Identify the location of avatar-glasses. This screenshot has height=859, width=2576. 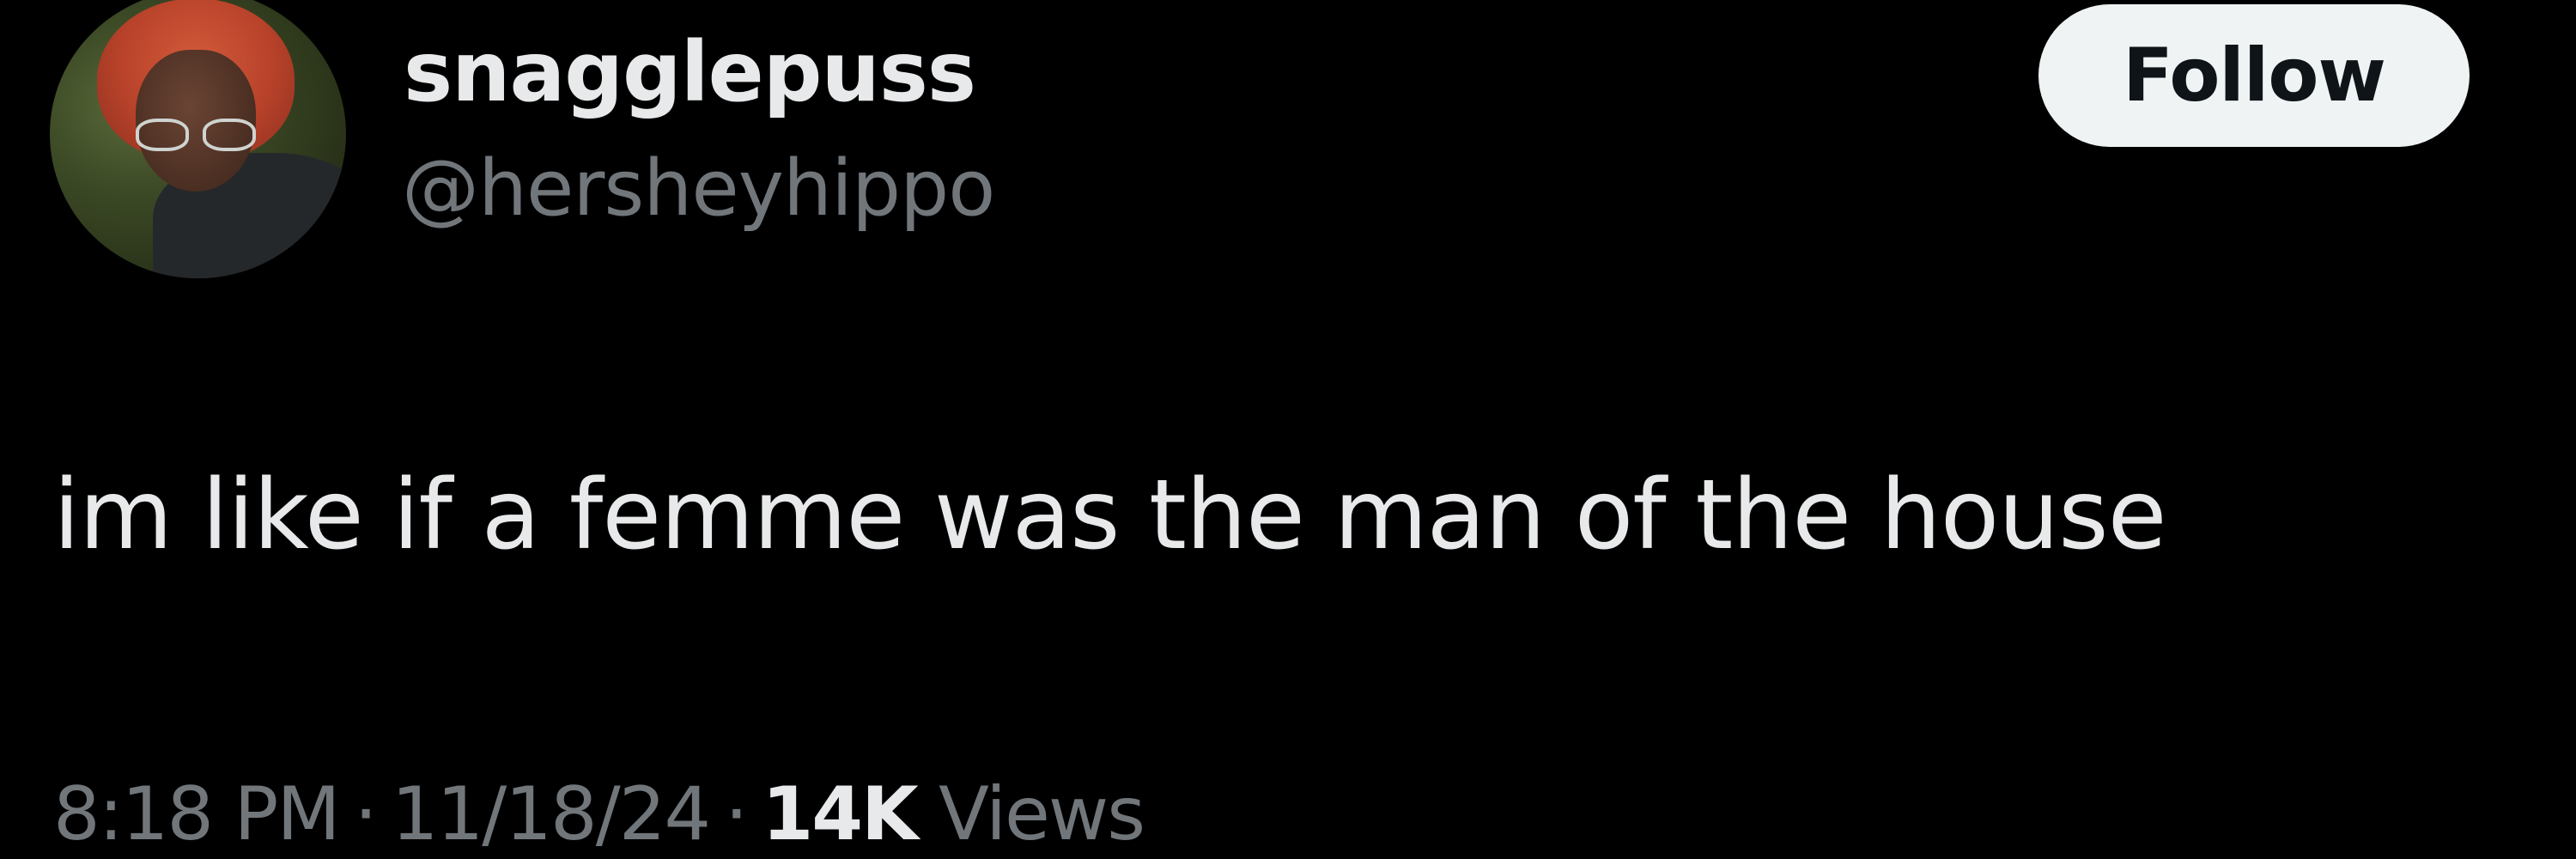
(200, 136).